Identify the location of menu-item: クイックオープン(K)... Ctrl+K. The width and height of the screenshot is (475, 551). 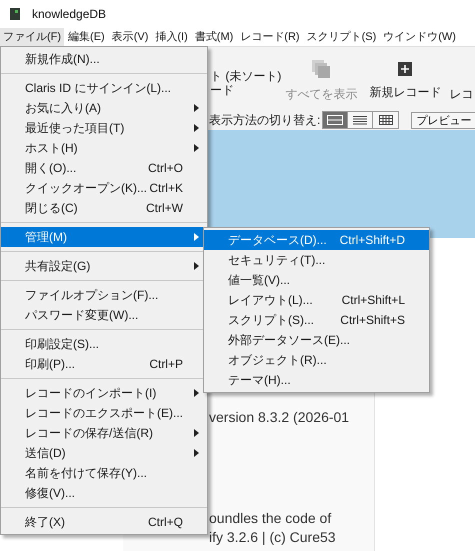
(104, 188).